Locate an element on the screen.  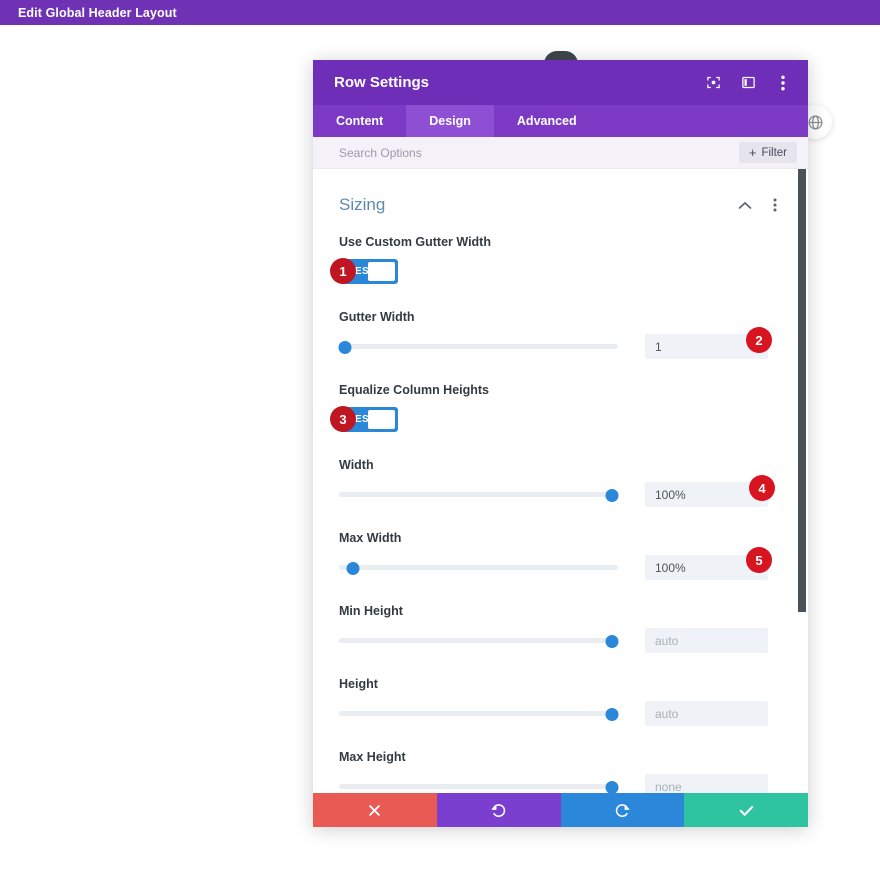
annotation-badge-1: 1 is located at coordinates (343, 271).